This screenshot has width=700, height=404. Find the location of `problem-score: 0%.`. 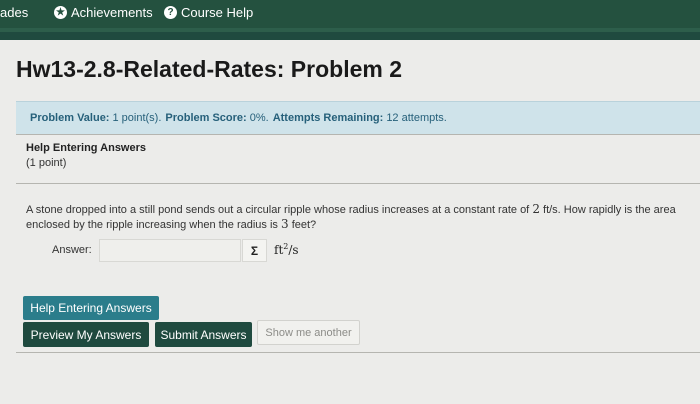

problem-score: 0%. is located at coordinates (259, 118).